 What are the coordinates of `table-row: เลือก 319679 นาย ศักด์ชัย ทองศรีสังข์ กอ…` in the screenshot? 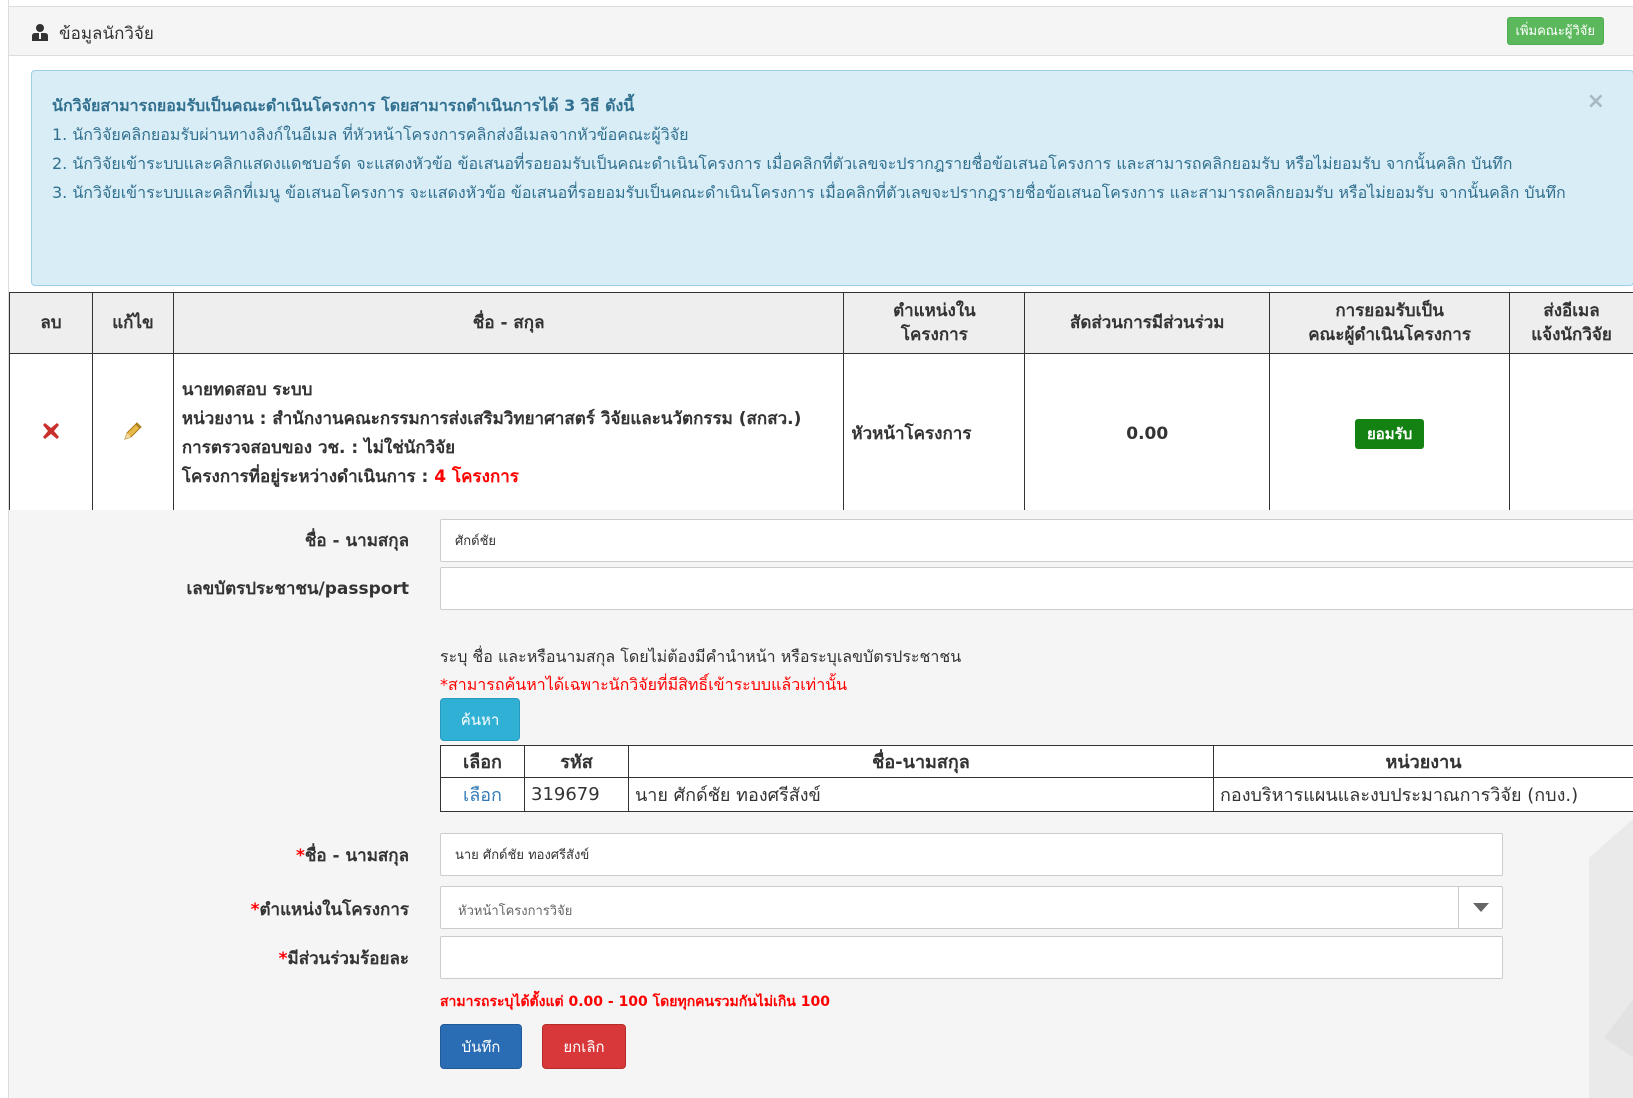 It's located at (1036, 794).